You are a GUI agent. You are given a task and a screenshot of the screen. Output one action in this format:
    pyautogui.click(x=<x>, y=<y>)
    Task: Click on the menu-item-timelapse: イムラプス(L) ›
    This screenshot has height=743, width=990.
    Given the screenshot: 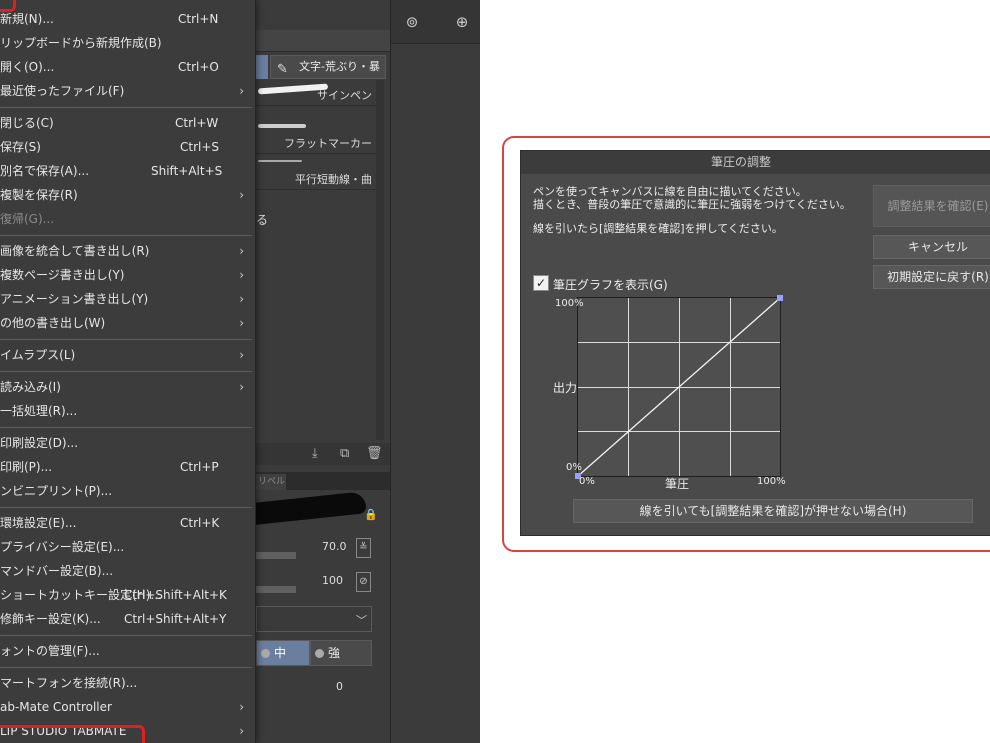 What is the action you would take?
    pyautogui.click(x=126, y=355)
    